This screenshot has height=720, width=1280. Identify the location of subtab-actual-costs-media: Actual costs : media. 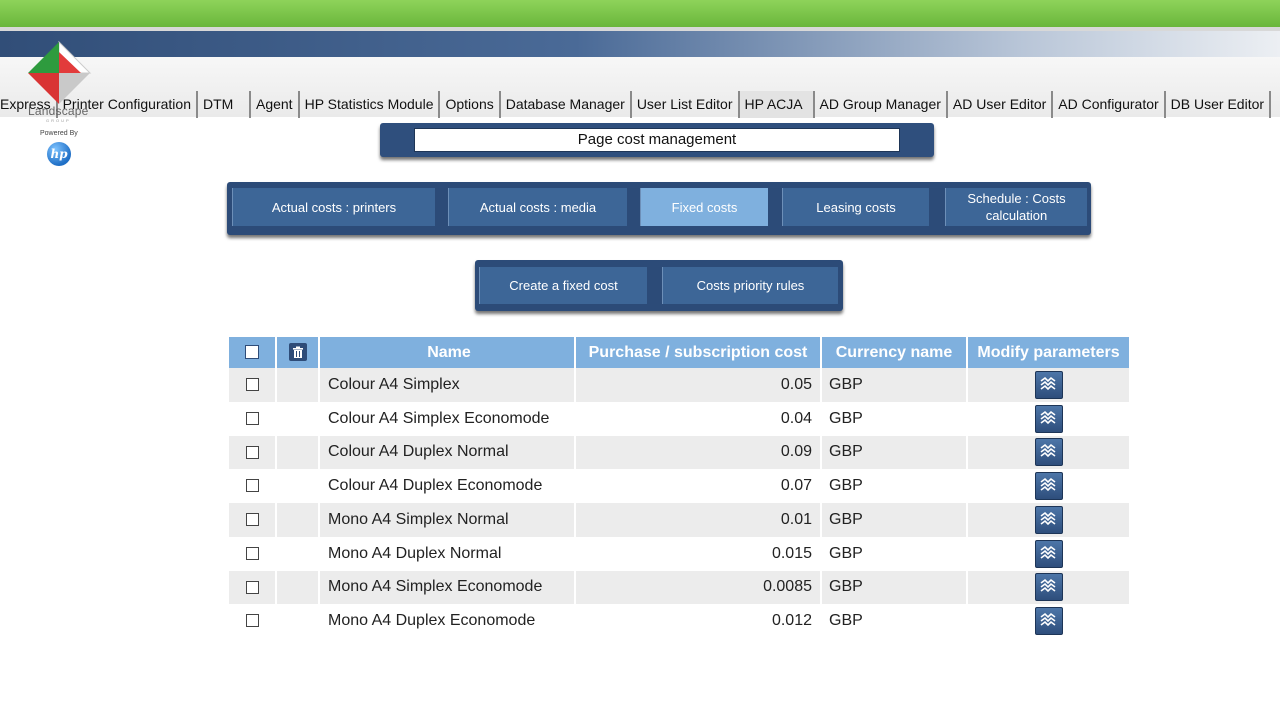
(537, 207).